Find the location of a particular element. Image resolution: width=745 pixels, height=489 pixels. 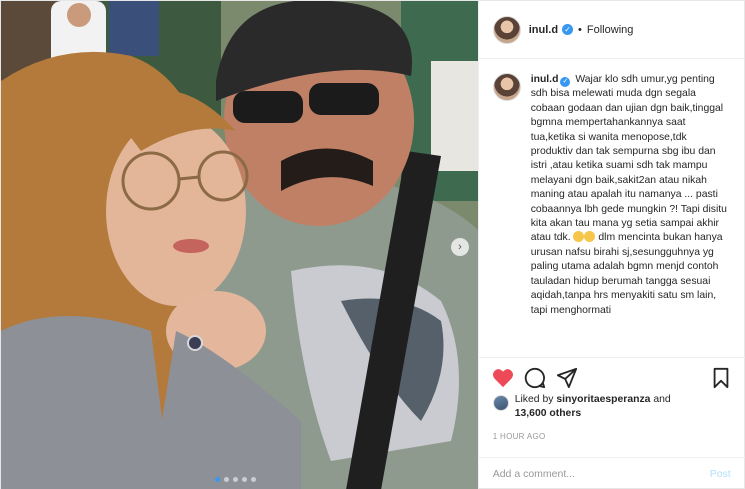

heart-icon is located at coordinates (502, 377).